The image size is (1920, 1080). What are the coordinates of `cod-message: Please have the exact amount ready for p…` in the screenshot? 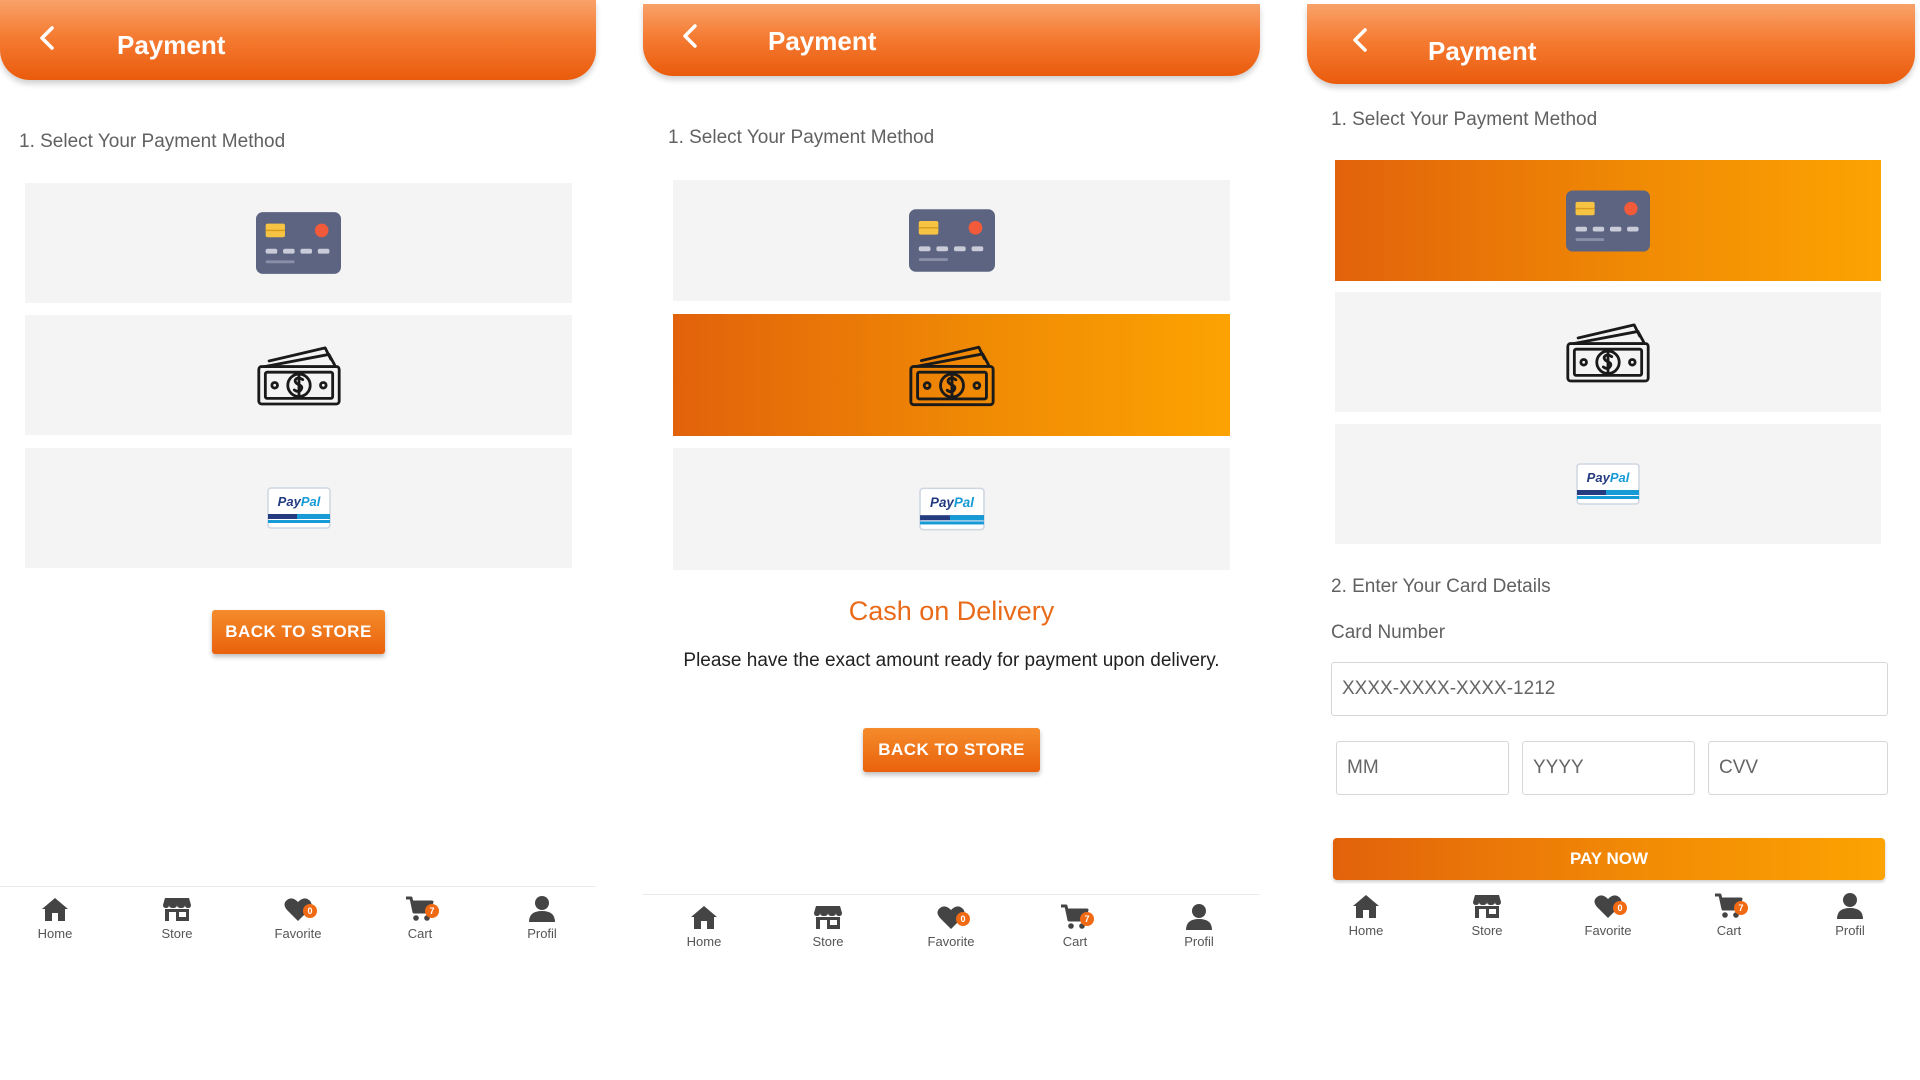 It's located at (951, 660).